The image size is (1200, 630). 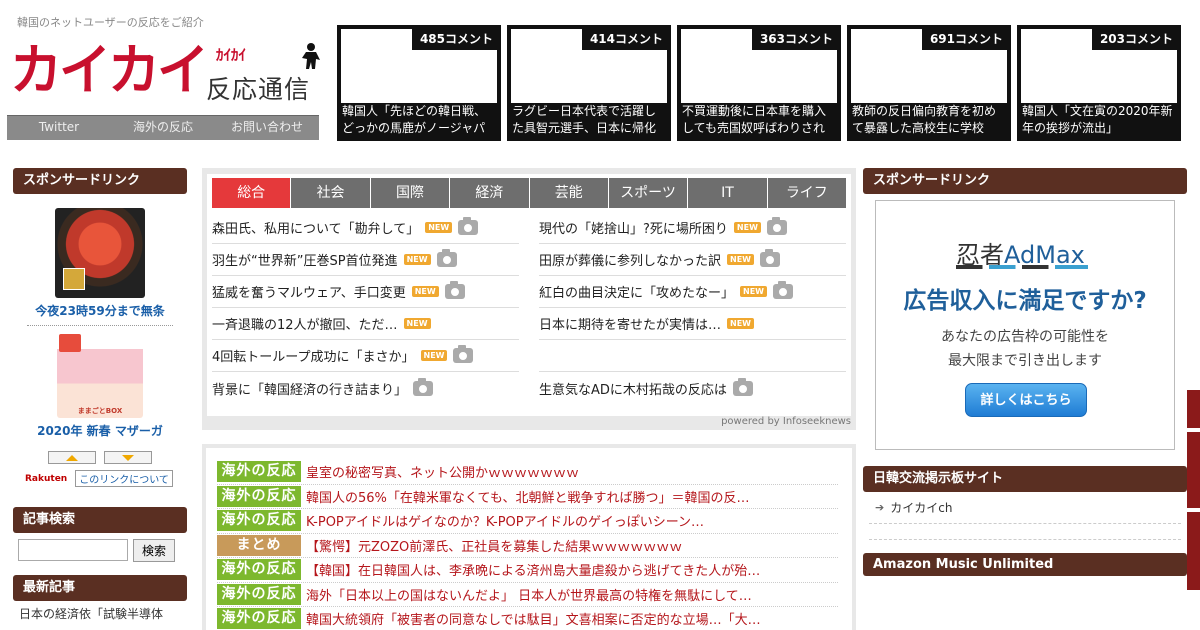 What do you see at coordinates (589, 83) in the screenshot?
I see `featured-article: 414コメント ラグビー日本代表で活躍した具智元選手、日本に帰化＝韓` at bounding box center [589, 83].